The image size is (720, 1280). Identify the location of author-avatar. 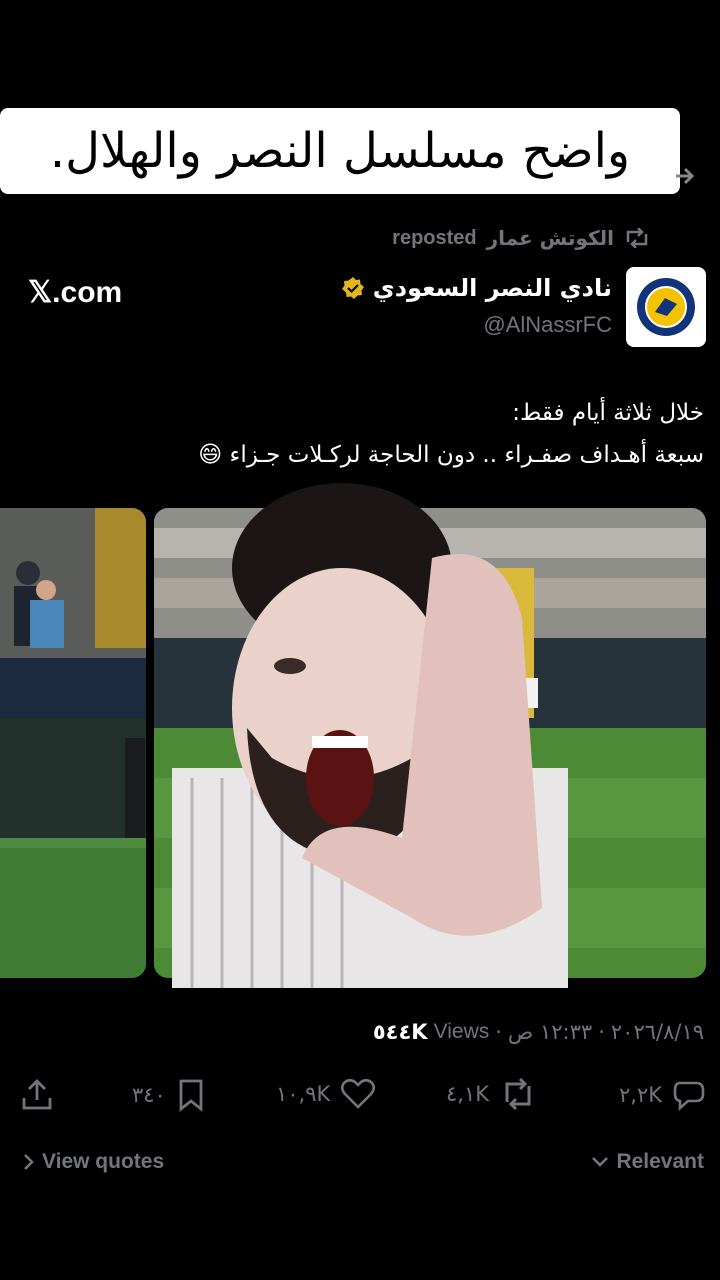
(666, 307).